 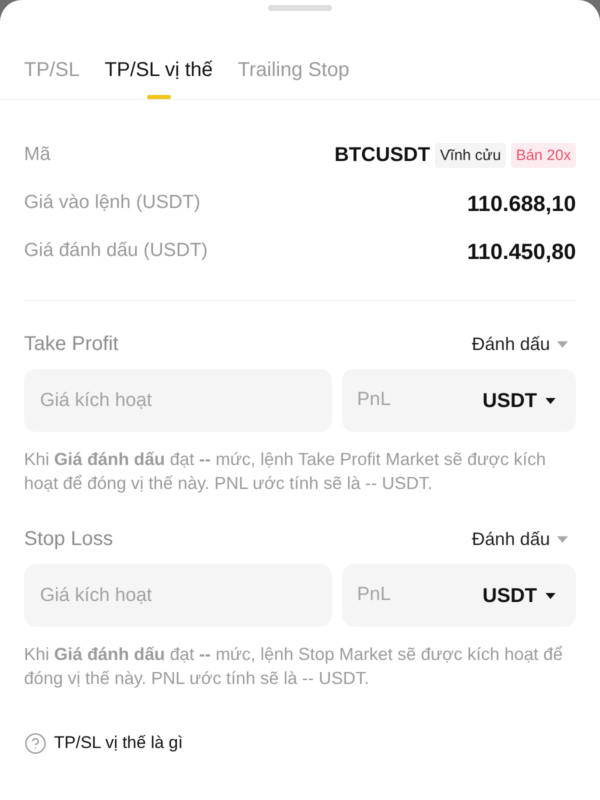 What do you see at coordinates (158, 77) in the screenshot?
I see `tab: TP/SL vị thế` at bounding box center [158, 77].